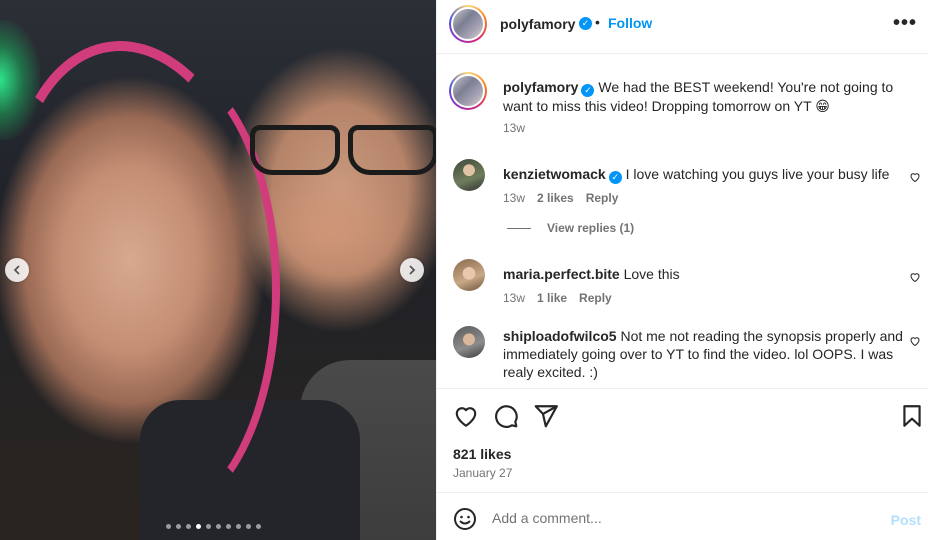 The height and width of the screenshot is (540, 928). I want to click on chevron-right-icon, so click(412, 270).